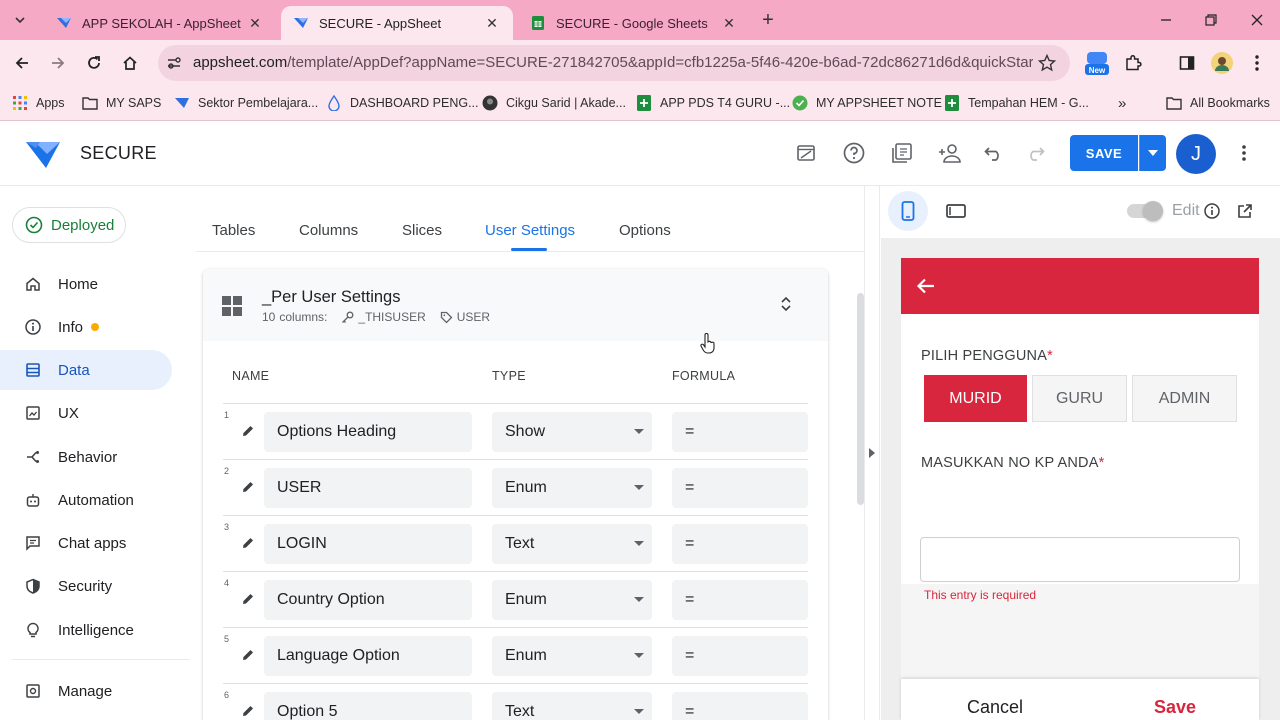 This screenshot has height=720, width=1280. What do you see at coordinates (86, 327) in the screenshot?
I see `sidebar-item-info: Info` at bounding box center [86, 327].